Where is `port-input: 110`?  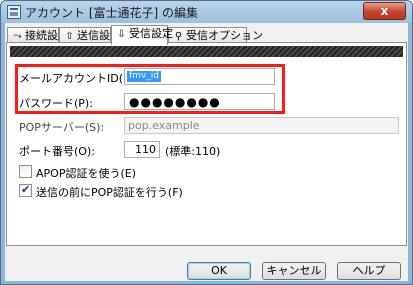 port-input: 110 is located at coordinates (142, 149).